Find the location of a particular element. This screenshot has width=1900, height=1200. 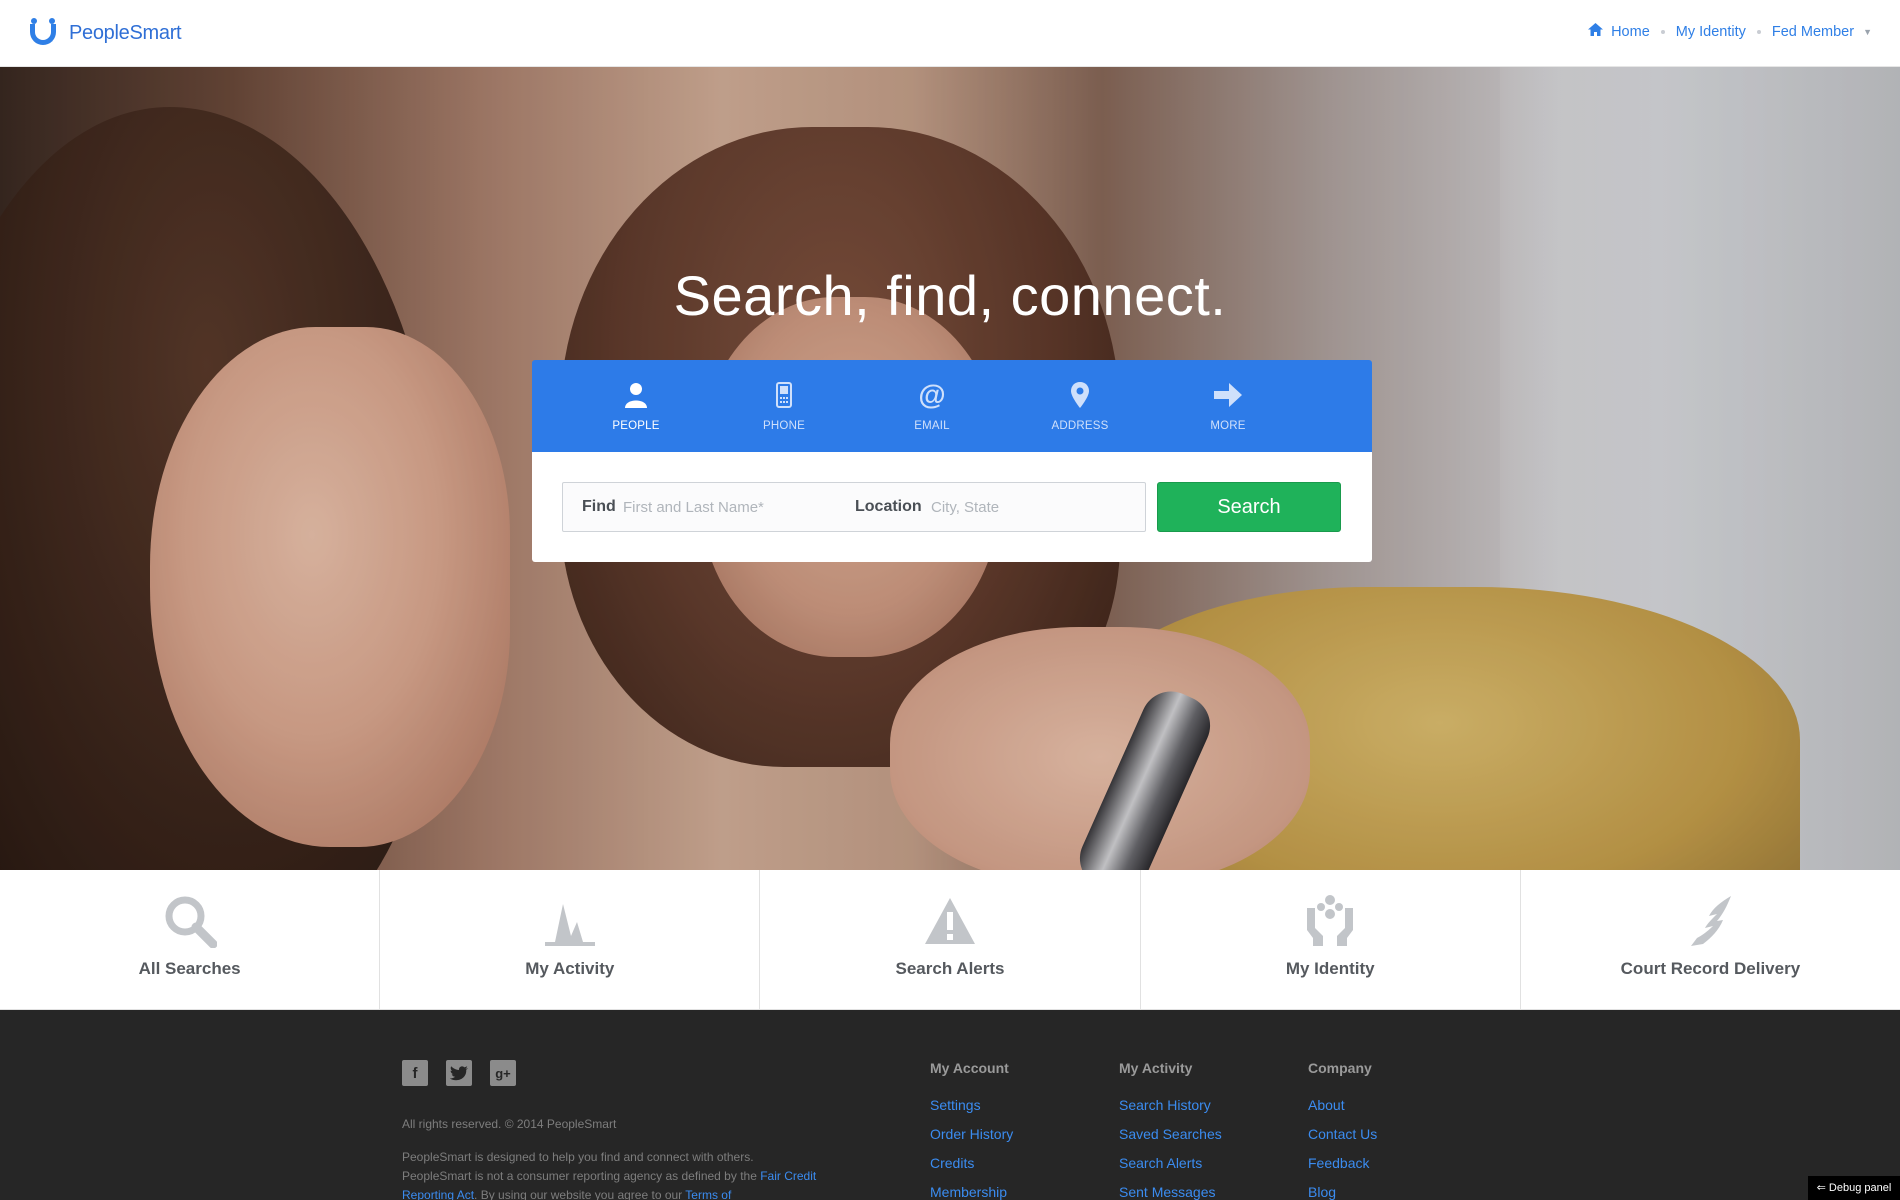

search-type-tabs: PEOPLE PHONE @ EMAIL ADDRESS MORE is located at coordinates (952, 406).